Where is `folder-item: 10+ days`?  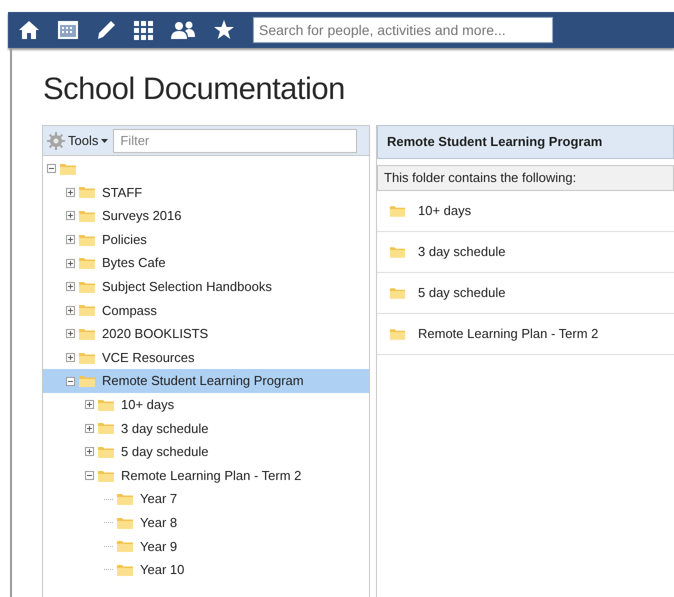
folder-item: 10+ days is located at coordinates (525, 211).